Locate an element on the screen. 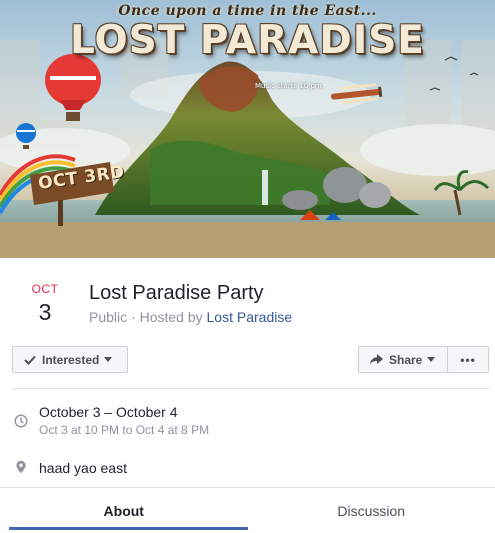  event-title: Lost Paradise Party is located at coordinates (176, 293).